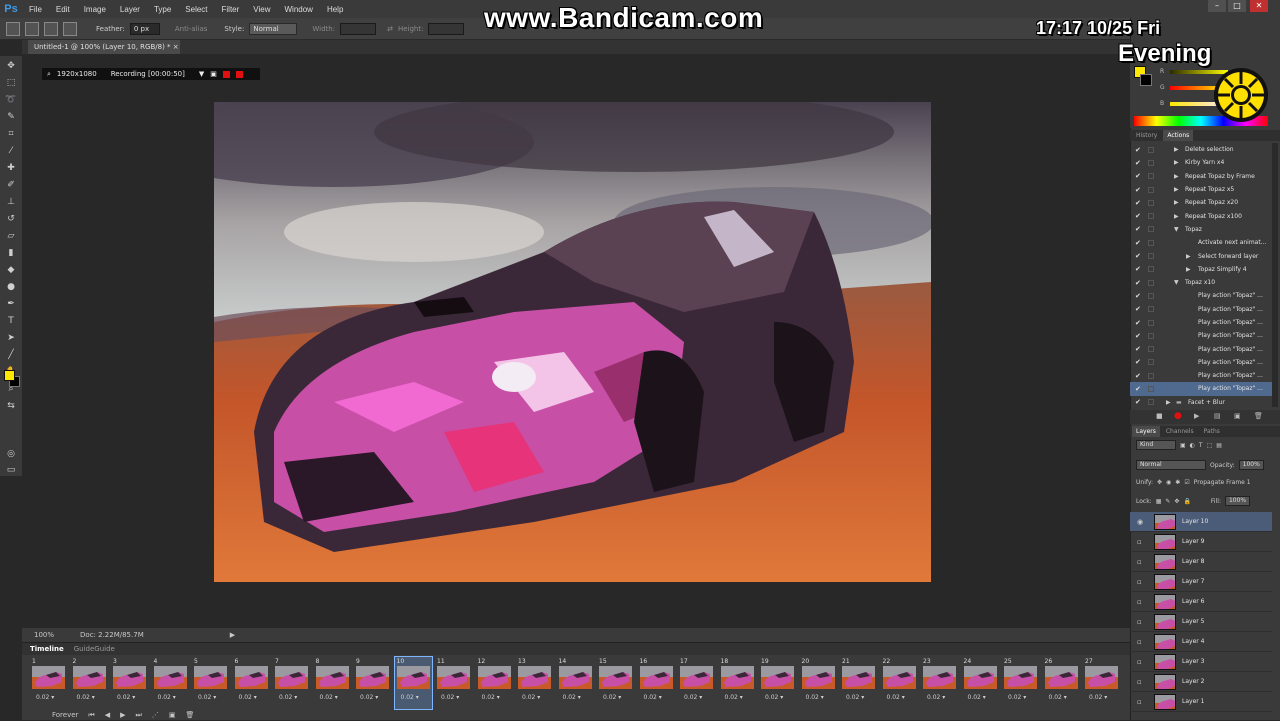 This screenshot has width=1280, height=721. I want to click on menu-file: File, so click(35, 9).